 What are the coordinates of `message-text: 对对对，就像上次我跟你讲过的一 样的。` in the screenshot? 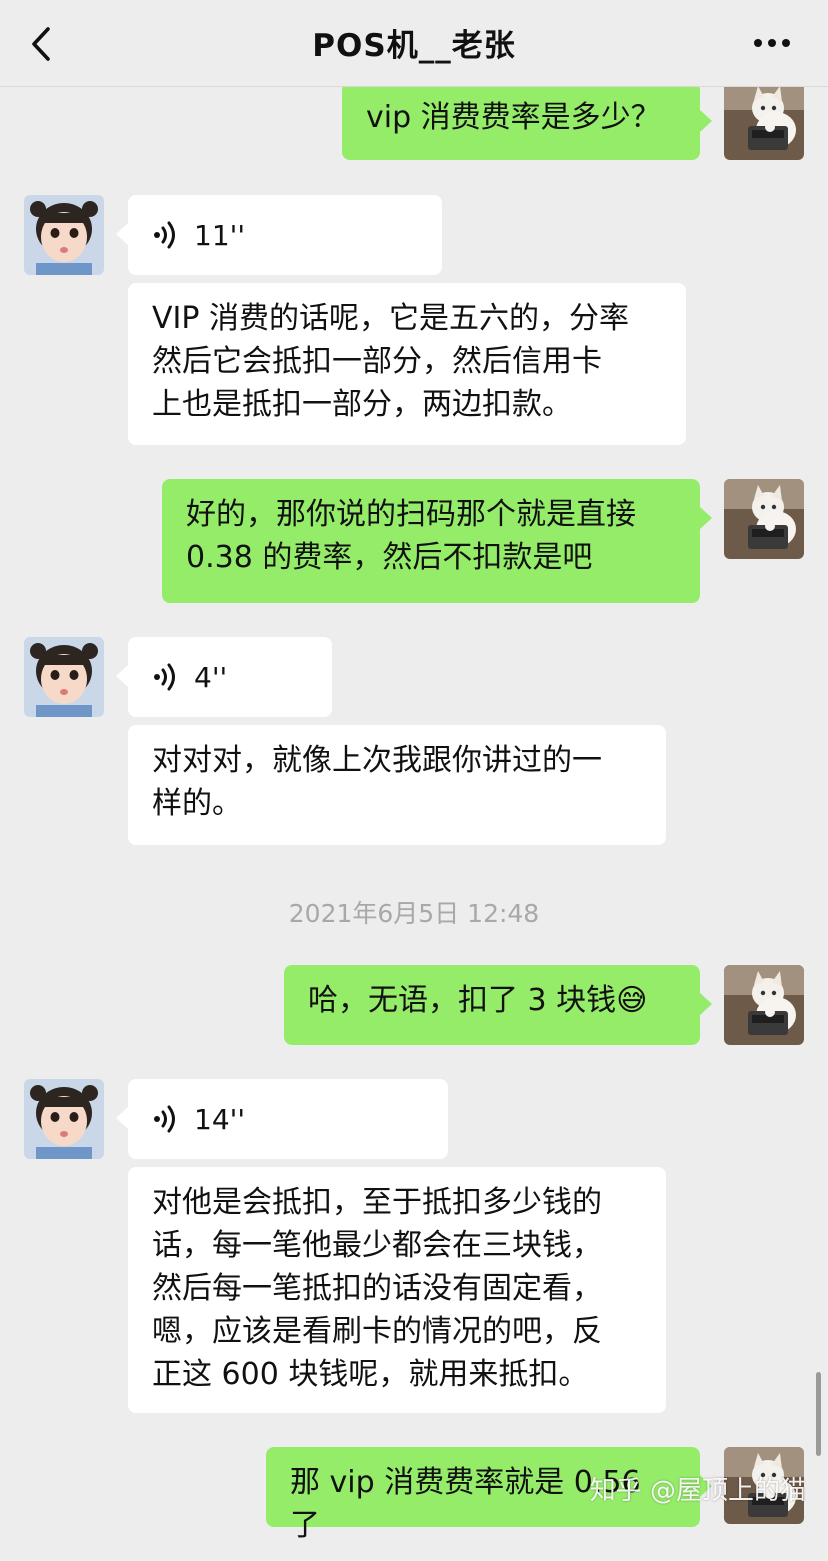 It's located at (377, 782).